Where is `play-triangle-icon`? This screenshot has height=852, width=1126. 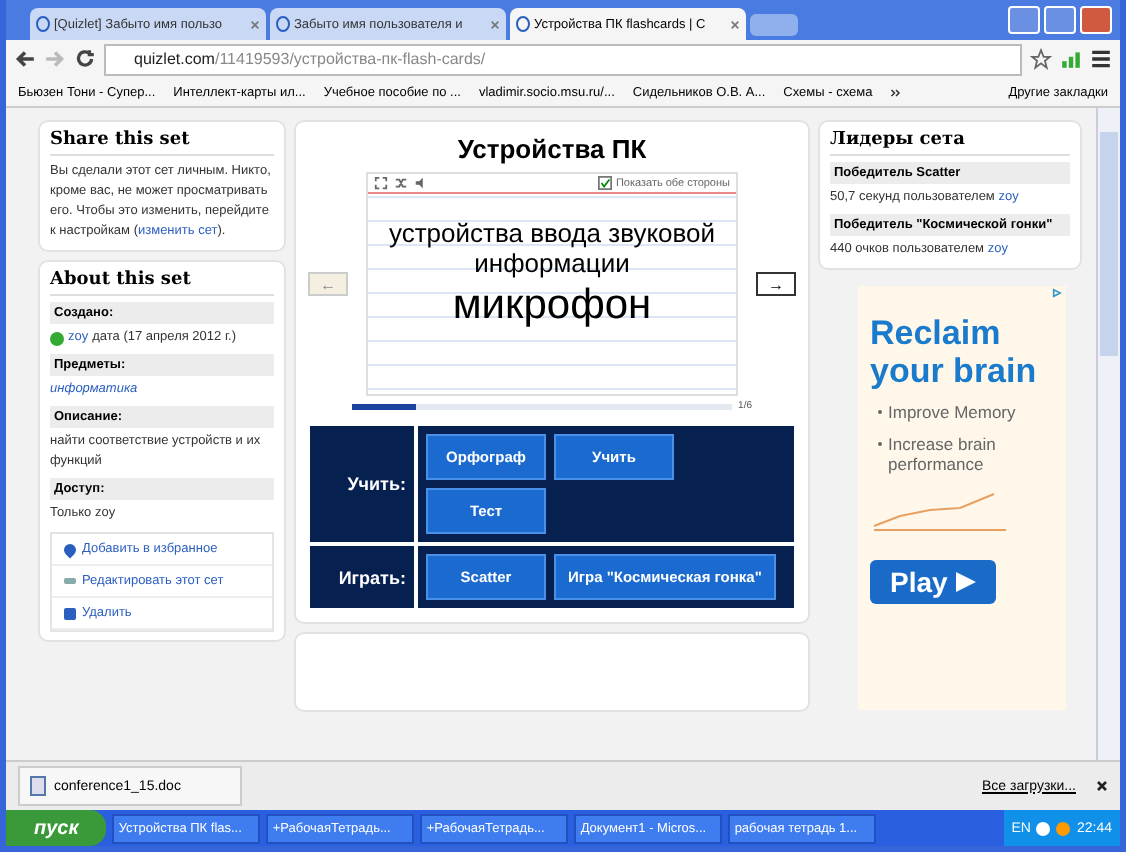 play-triangle-icon is located at coordinates (965, 582).